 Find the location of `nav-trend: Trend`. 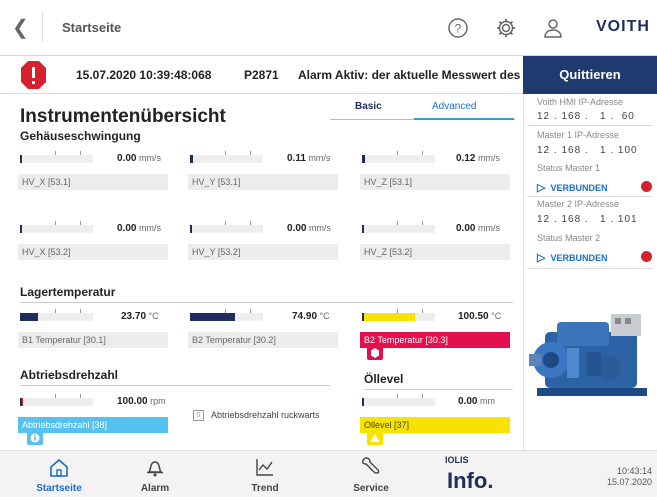

nav-trend: Trend is located at coordinates (265, 473).